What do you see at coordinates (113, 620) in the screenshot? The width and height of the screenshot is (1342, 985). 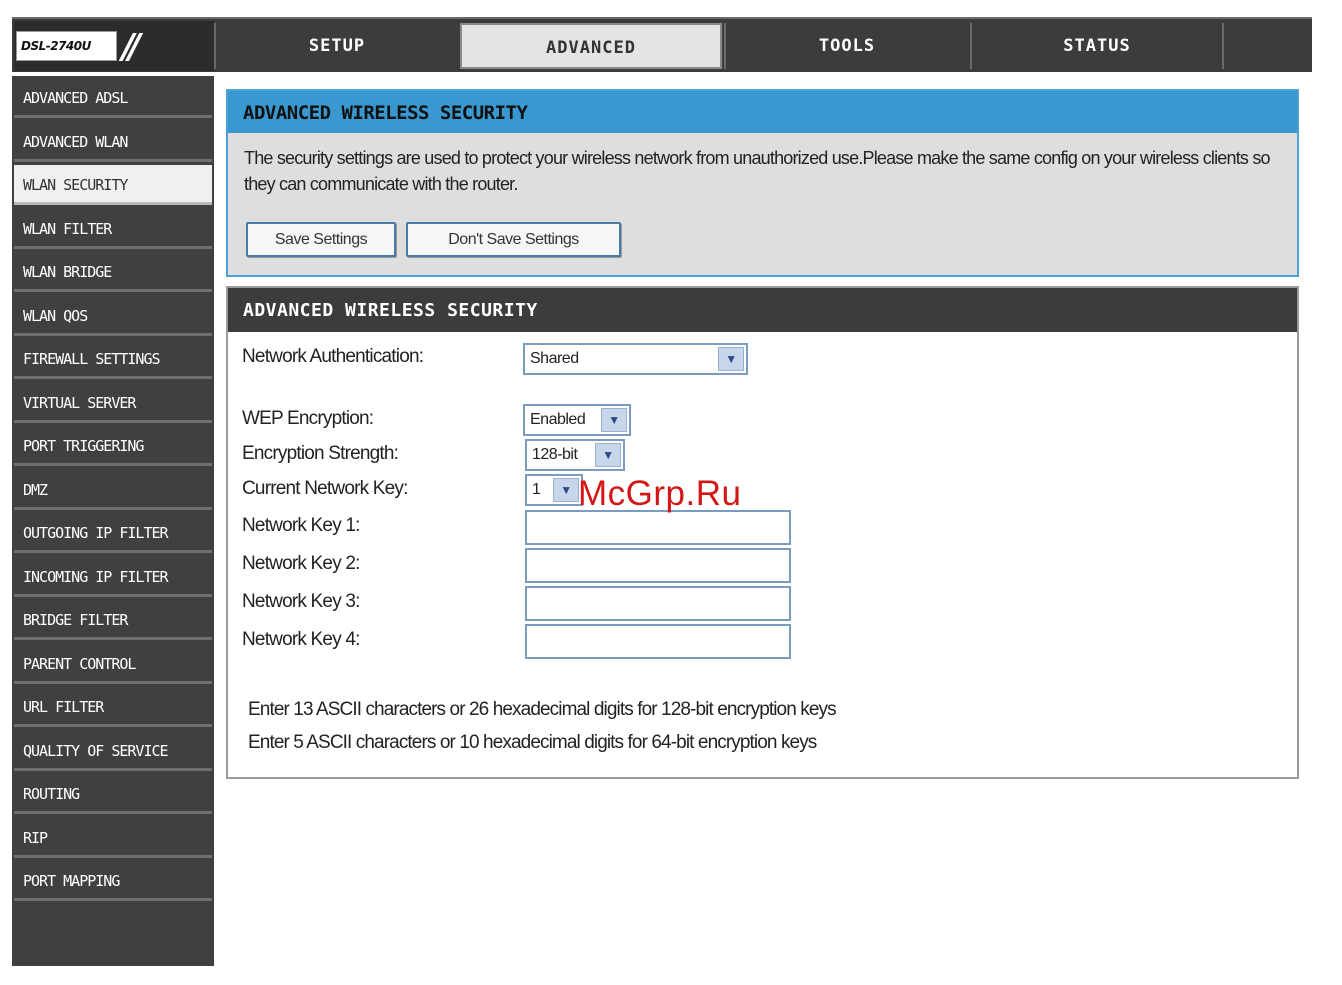 I see `sidebar-item-bridge-filter: BRIDGE FILTER` at bounding box center [113, 620].